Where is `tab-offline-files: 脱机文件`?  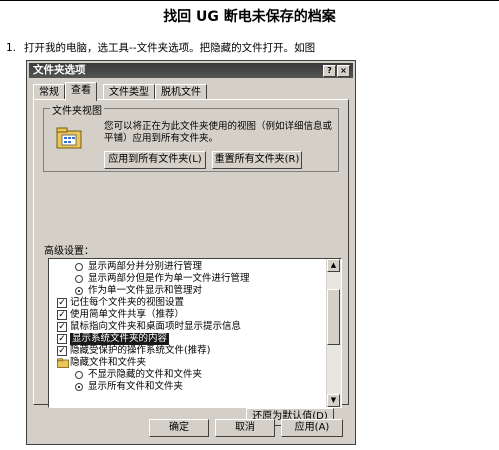 tab-offline-files: 脱机文件 is located at coordinates (181, 92).